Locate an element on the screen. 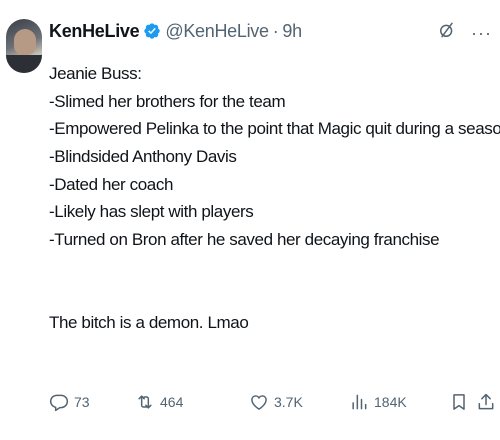  tweet-line: -Dated her coach is located at coordinates (111, 184).